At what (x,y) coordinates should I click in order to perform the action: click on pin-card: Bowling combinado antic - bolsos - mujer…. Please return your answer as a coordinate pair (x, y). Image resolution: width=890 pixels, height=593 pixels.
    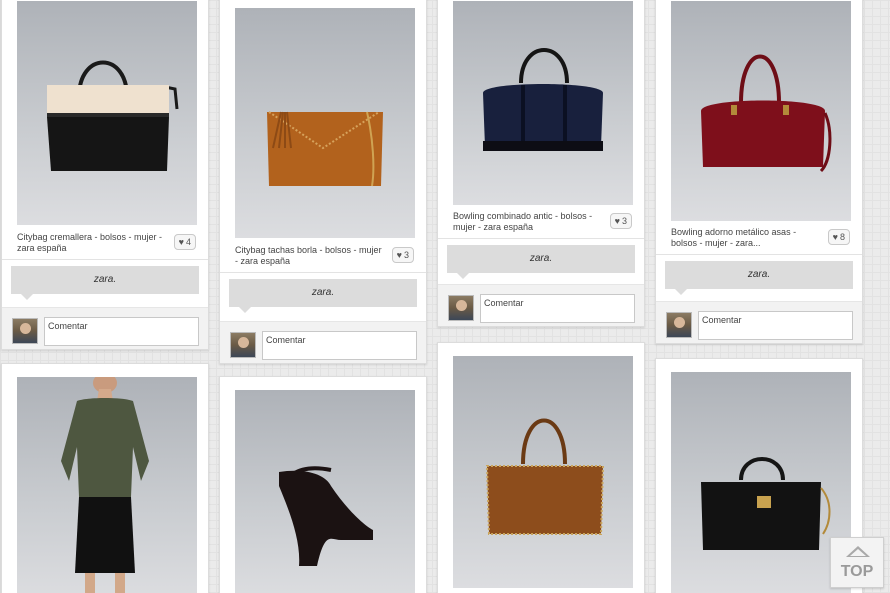
    Looking at the image, I should click on (541, 163).